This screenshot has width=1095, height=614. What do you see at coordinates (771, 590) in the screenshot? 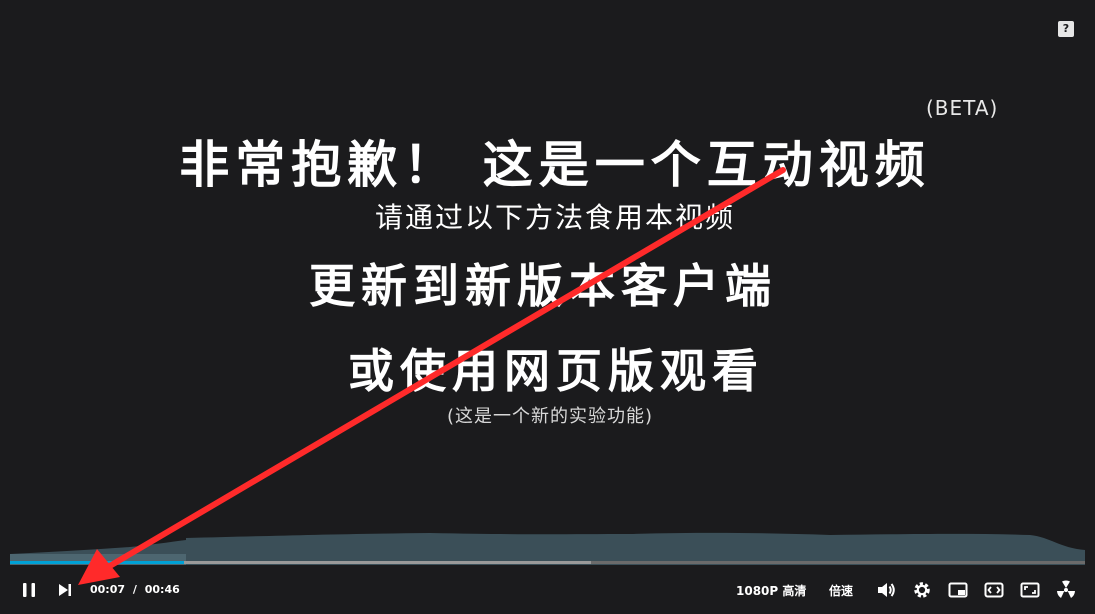
I see `quality-button: 1080P 高清` at bounding box center [771, 590].